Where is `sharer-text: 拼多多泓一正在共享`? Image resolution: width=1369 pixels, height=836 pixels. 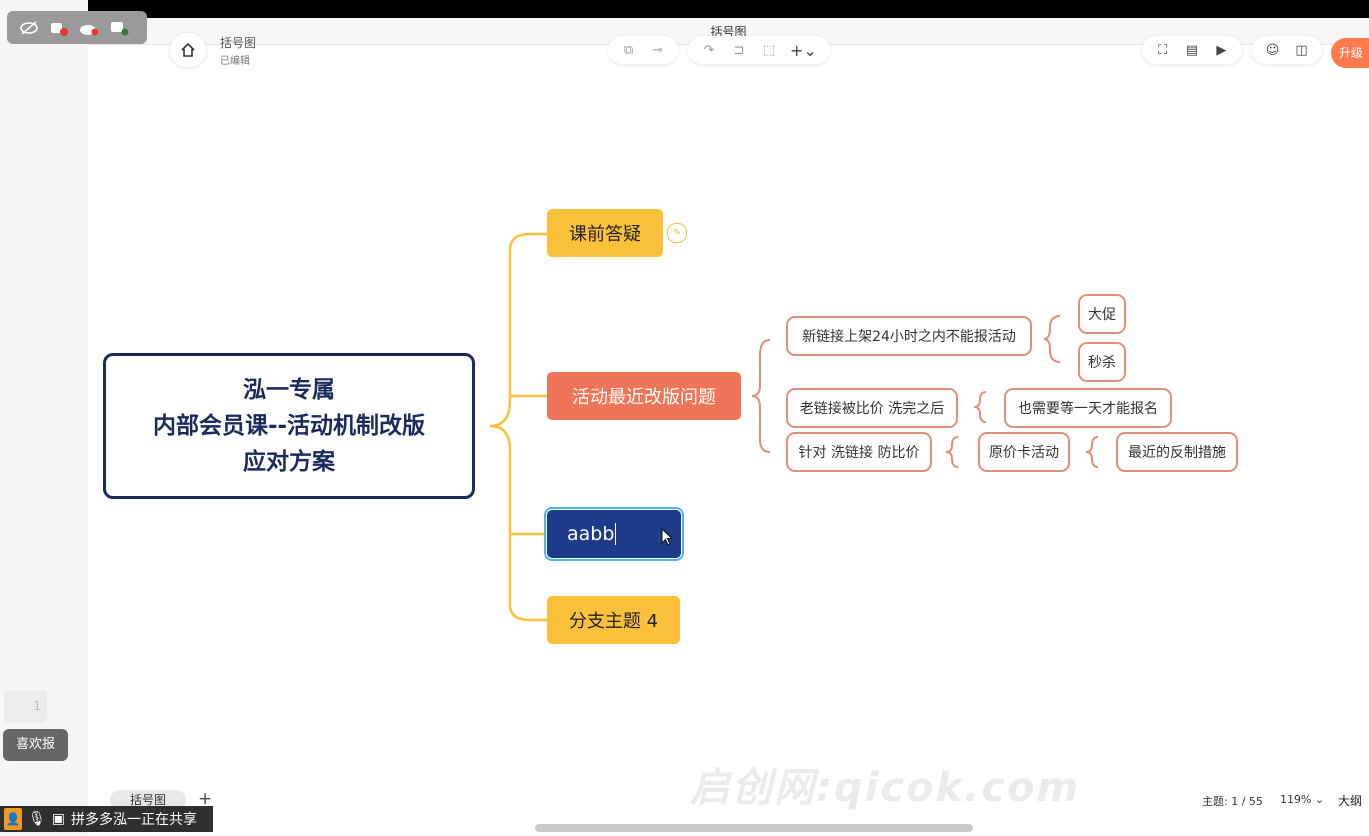
sharer-text: 拼多多泓一正在共享 is located at coordinates (134, 820).